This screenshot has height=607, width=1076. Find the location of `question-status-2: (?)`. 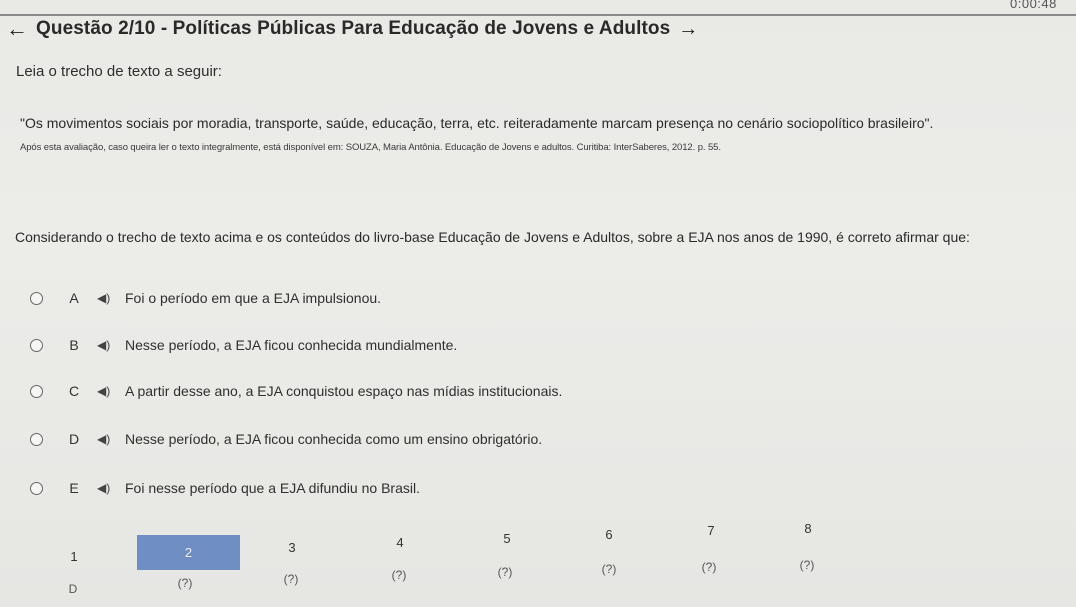

question-status-2: (?) is located at coordinates (185, 583).